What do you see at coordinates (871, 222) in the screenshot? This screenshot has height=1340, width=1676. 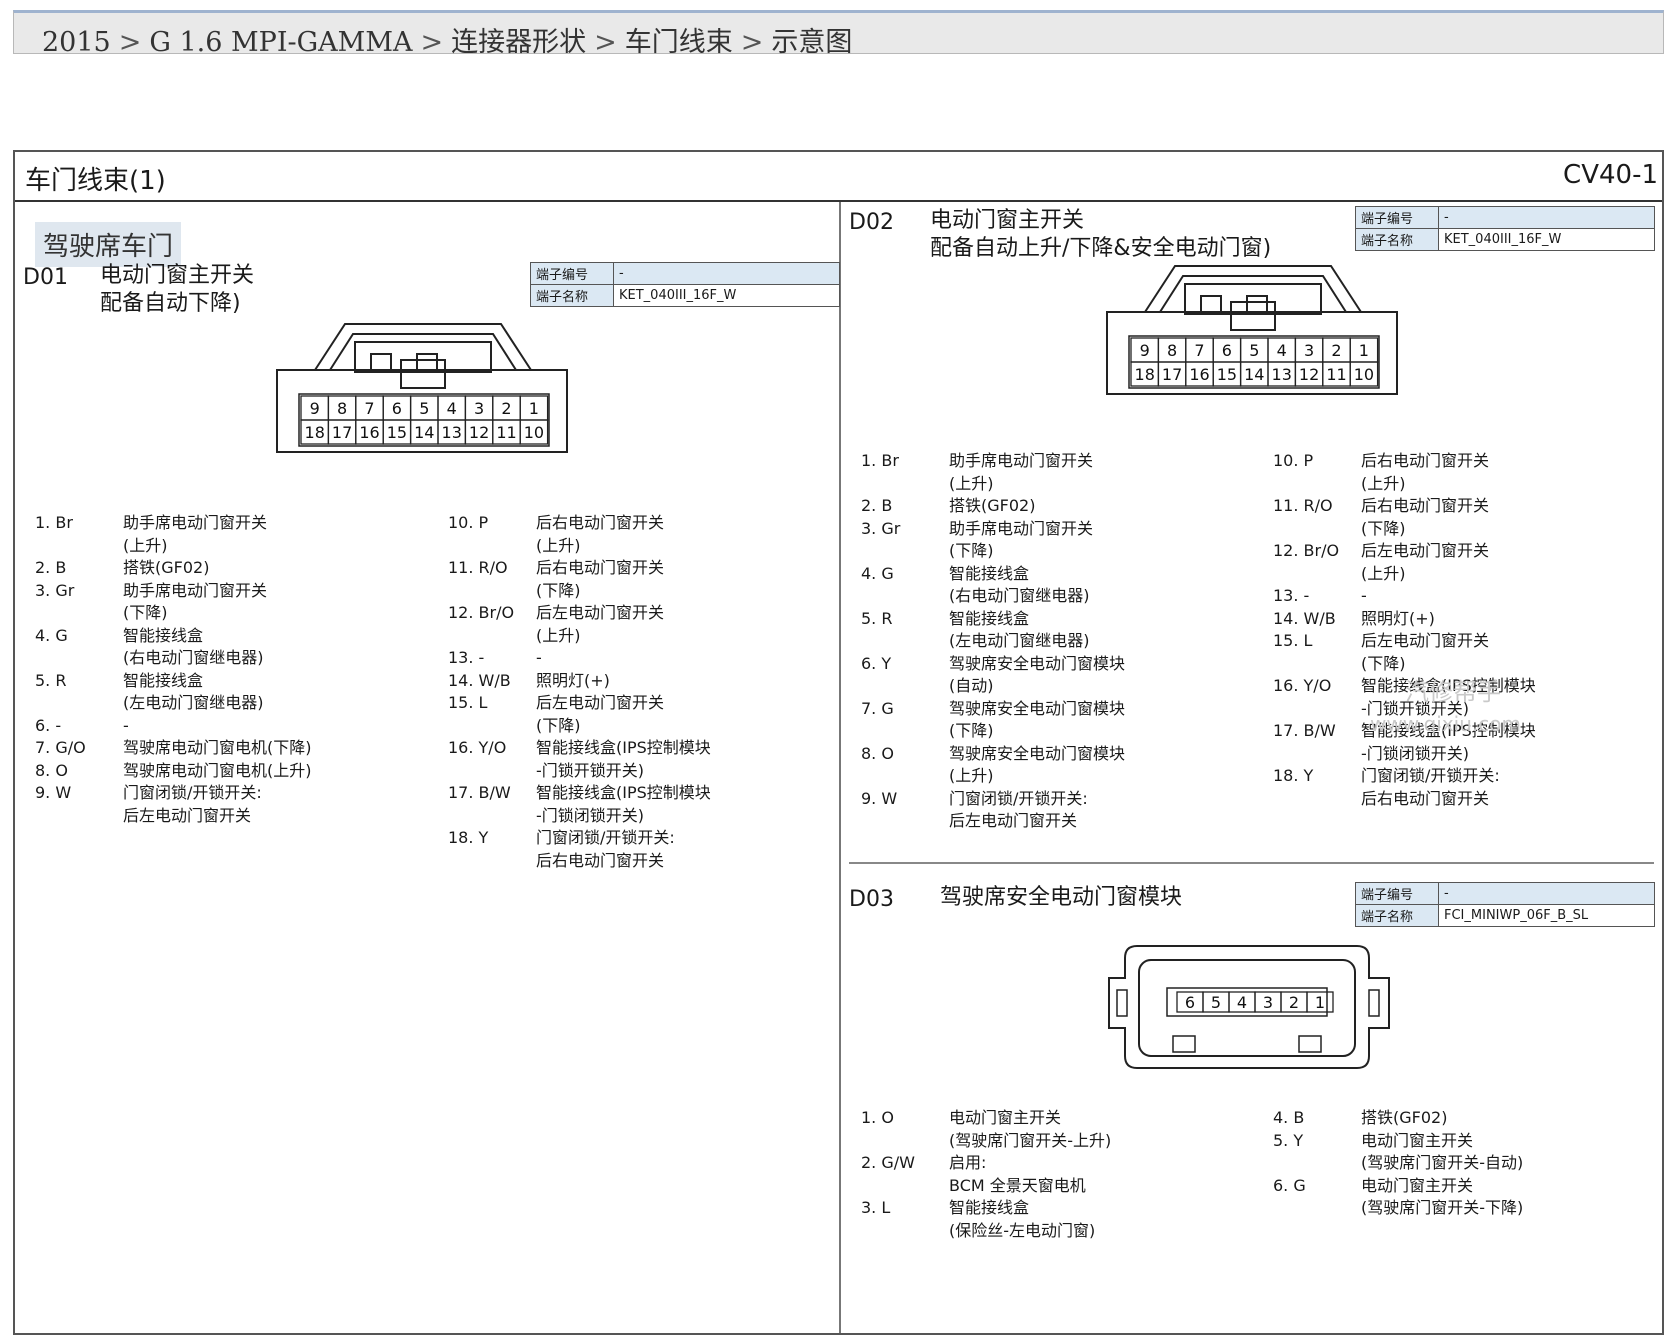 I see `d02-id: D02` at bounding box center [871, 222].